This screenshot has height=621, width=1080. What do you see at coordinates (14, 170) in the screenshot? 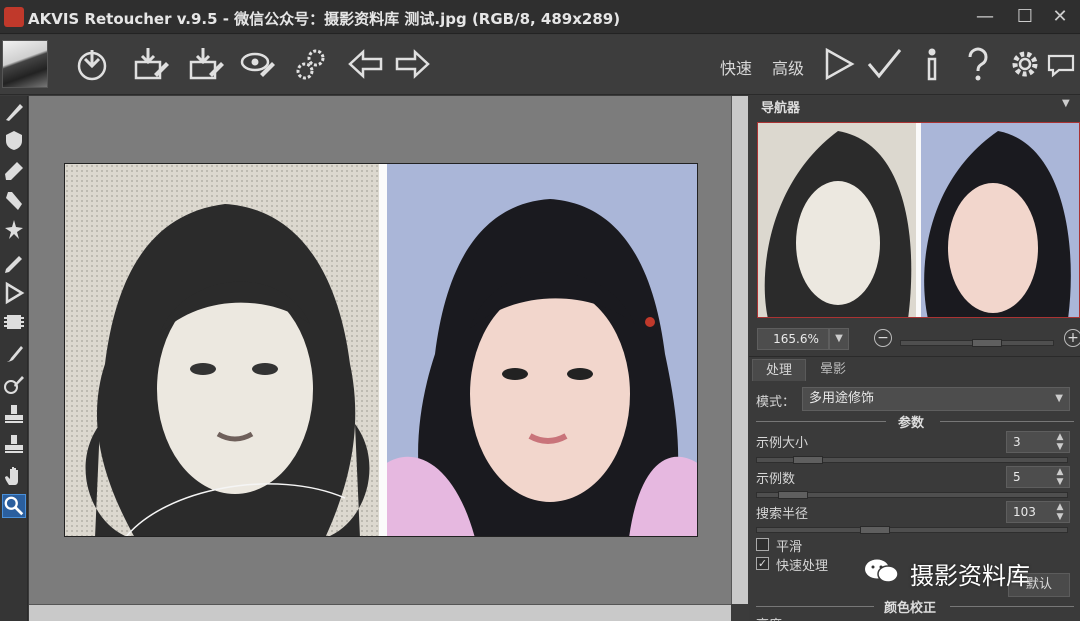
I see `eraser-icon` at bounding box center [14, 170].